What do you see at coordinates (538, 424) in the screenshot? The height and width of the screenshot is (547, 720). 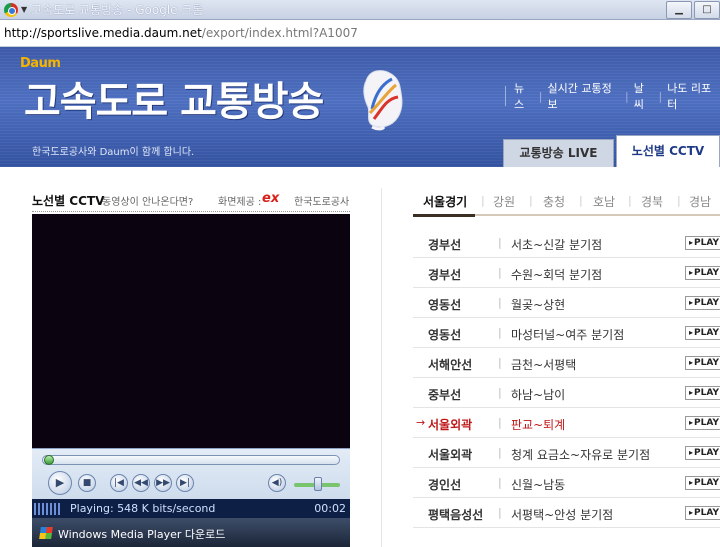 I see `route-section: 판교~퇴계` at bounding box center [538, 424].